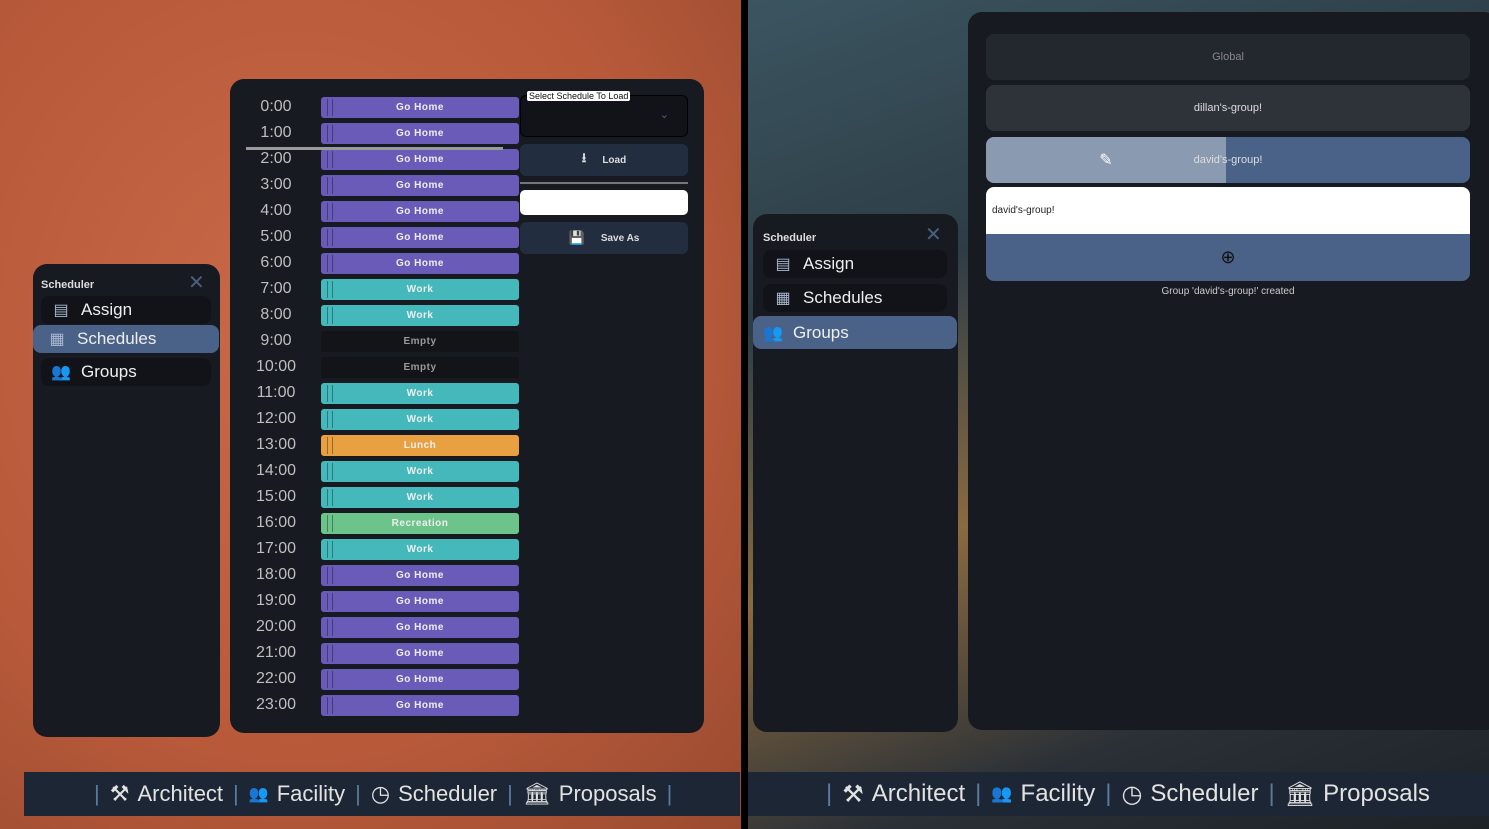 The image size is (1489, 829). Describe the element at coordinates (420, 523) in the screenshot. I see `activity-block: Recreation` at that location.